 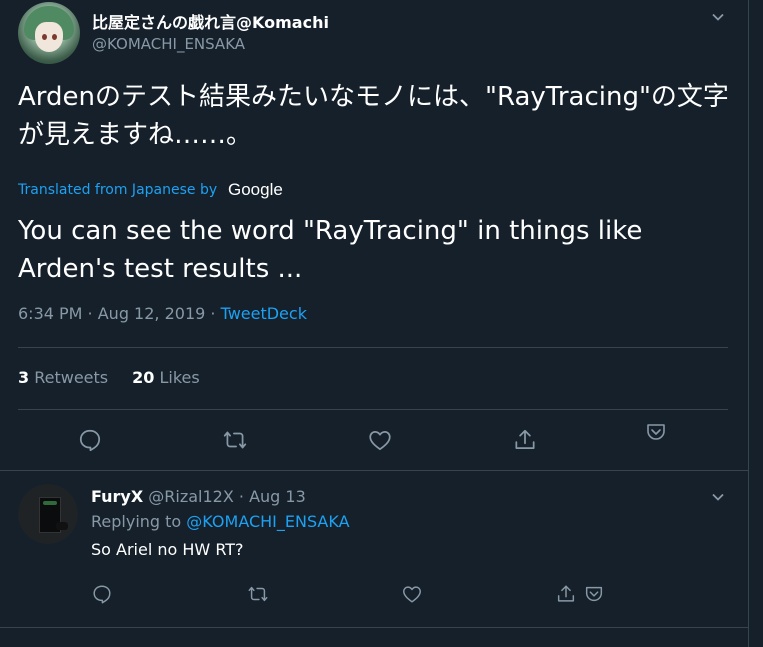 I want to click on tweet-meta: 6:34 PM · Aug 12, 2019 · TweetDeck, so click(x=162, y=313).